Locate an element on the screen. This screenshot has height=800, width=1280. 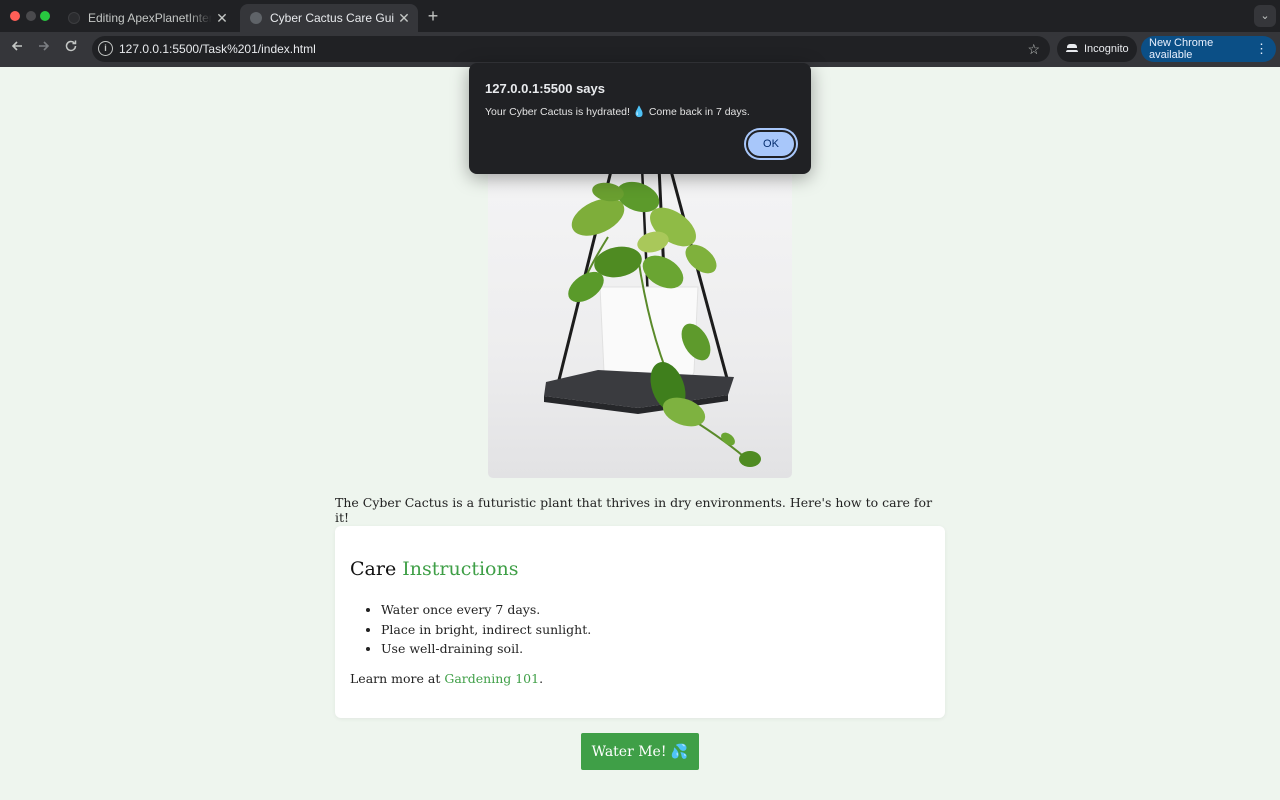
back-arrow-icon is located at coordinates (17, 49).